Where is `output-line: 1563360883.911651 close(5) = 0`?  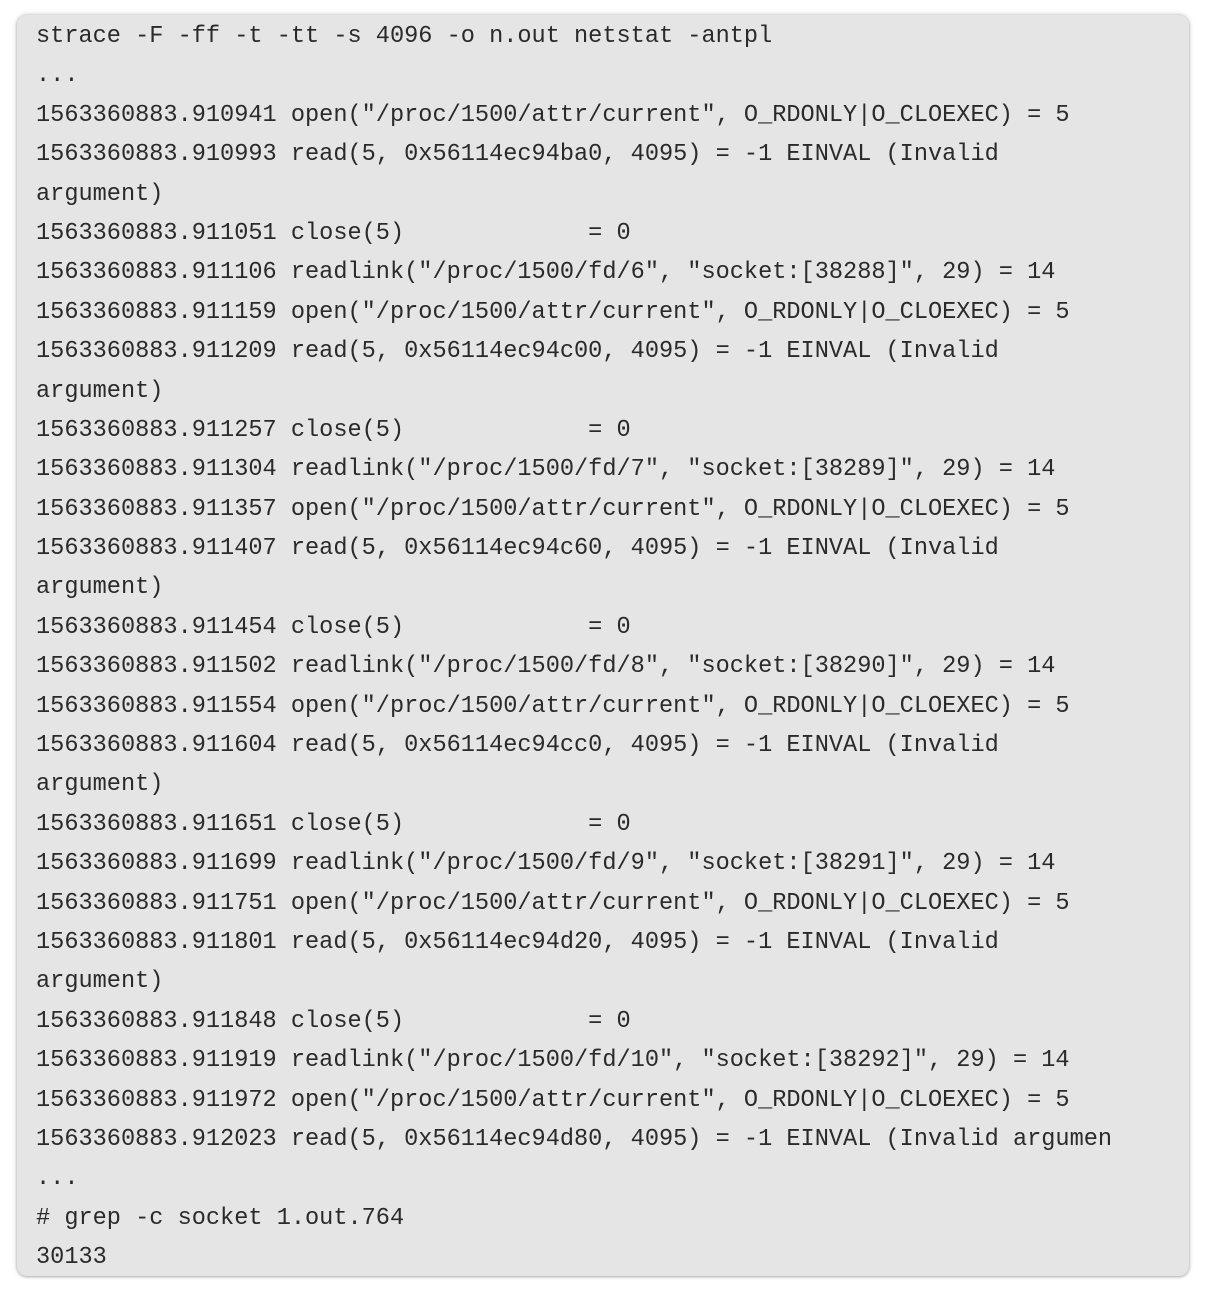
output-line: 1563360883.911651 close(5) = 0 is located at coordinates (333, 824).